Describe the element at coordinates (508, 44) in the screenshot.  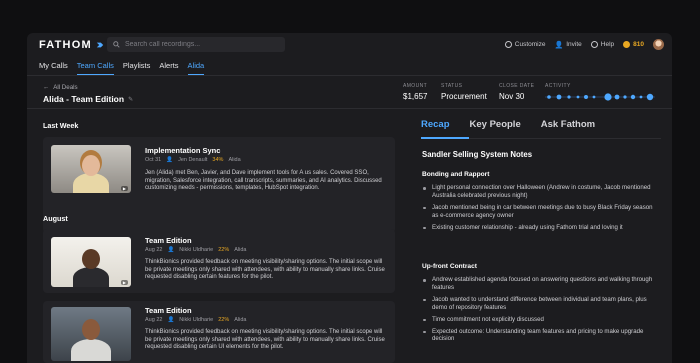
I see `gear-icon` at that location.